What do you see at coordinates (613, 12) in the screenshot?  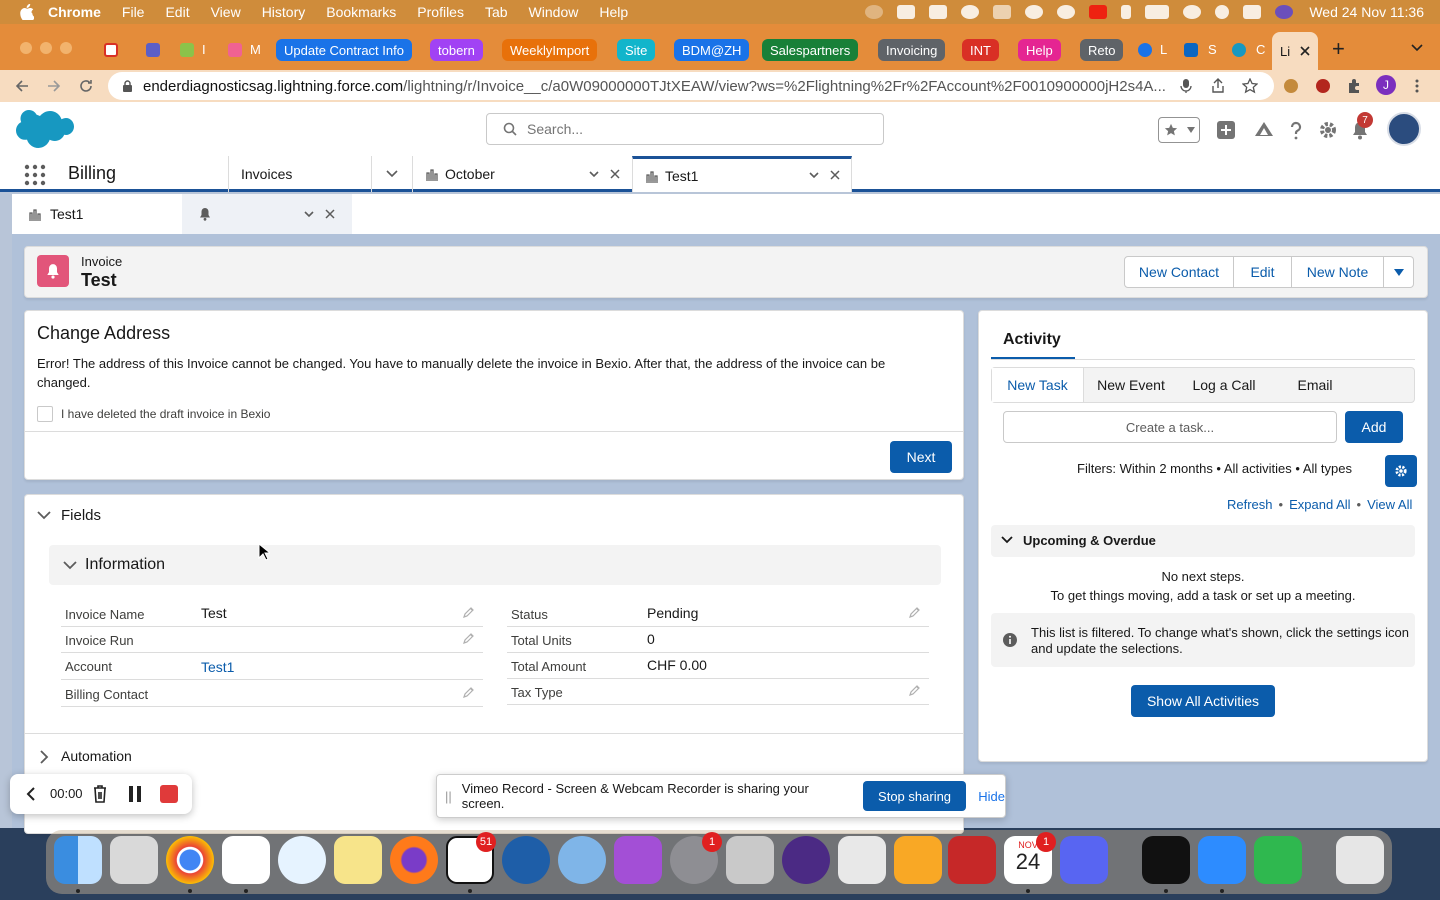 I see `menu-help: Help` at bounding box center [613, 12].